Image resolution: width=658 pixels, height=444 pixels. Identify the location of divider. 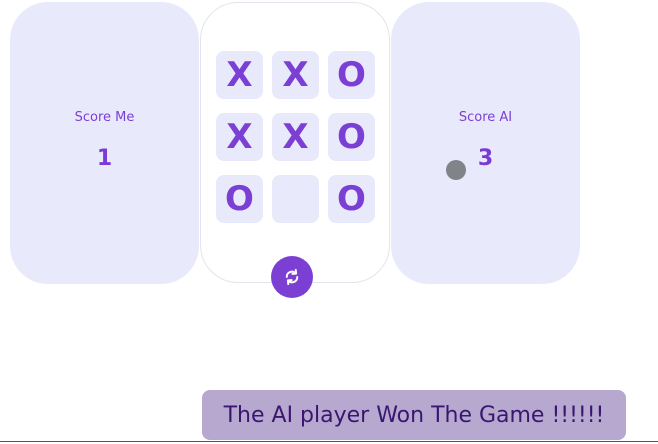
(329, 441).